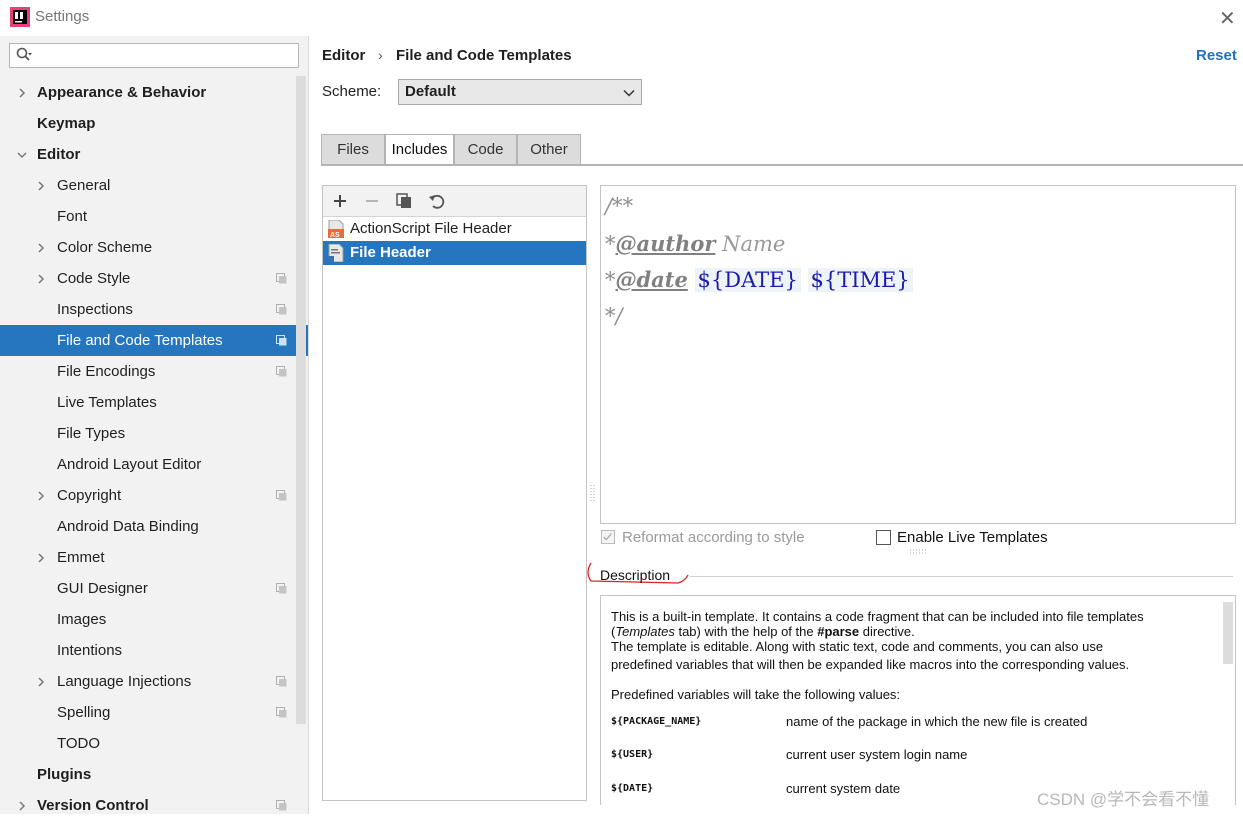 This screenshot has width=1243, height=821. What do you see at coordinates (72, 216) in the screenshot?
I see `sidebar-item-label: Font` at bounding box center [72, 216].